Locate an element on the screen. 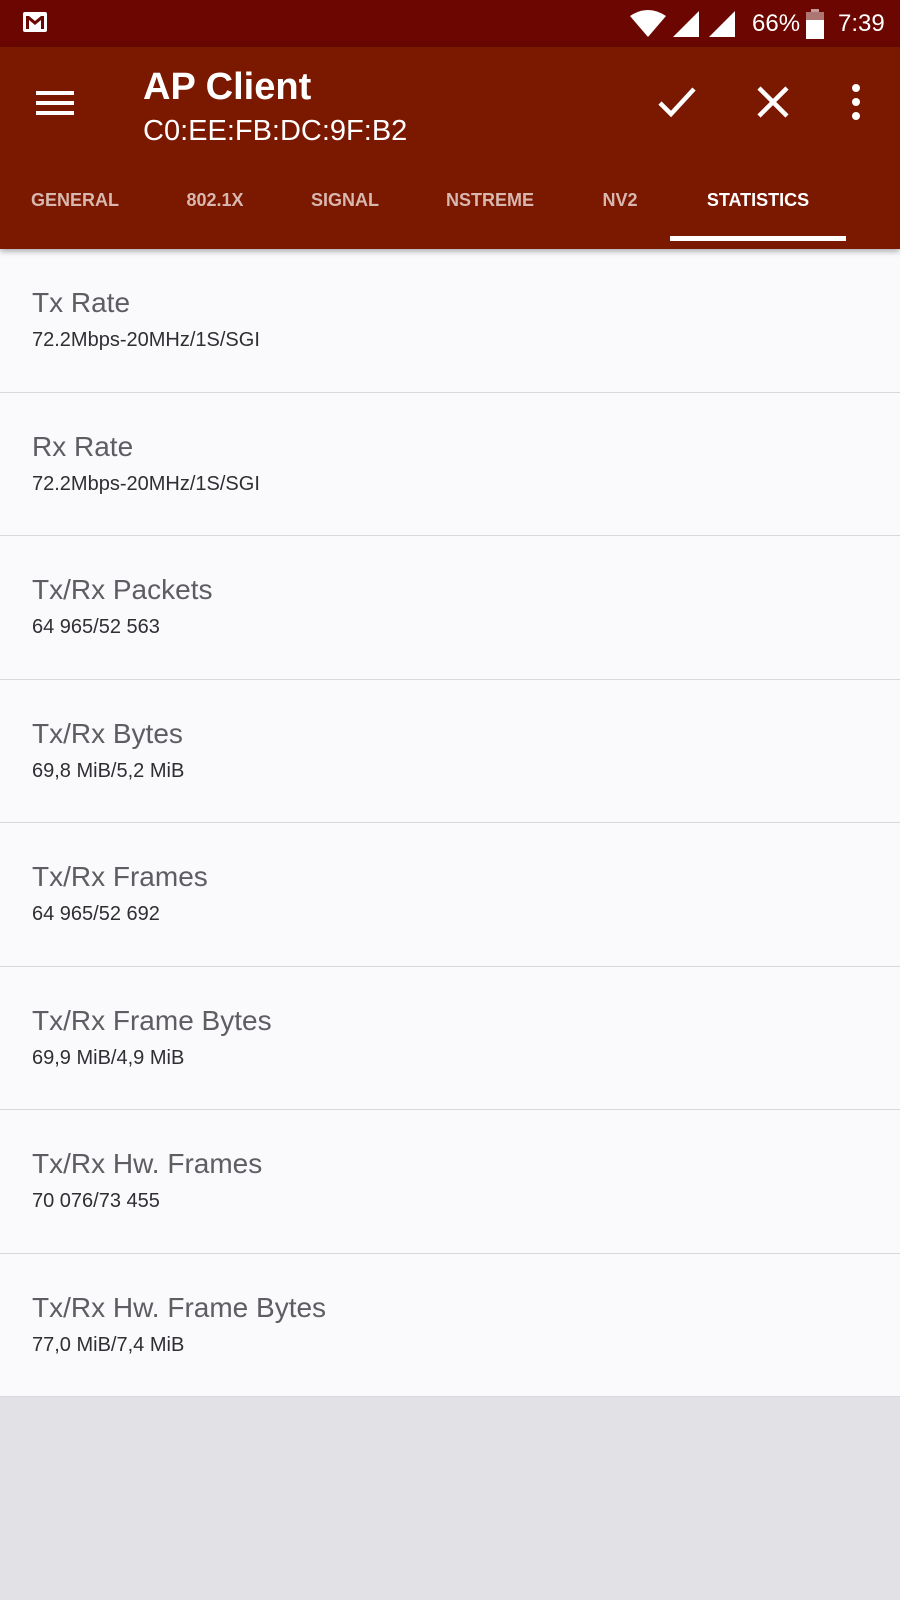 The image size is (900, 1600). tab-802-1x: 802.1X is located at coordinates (215, 212).